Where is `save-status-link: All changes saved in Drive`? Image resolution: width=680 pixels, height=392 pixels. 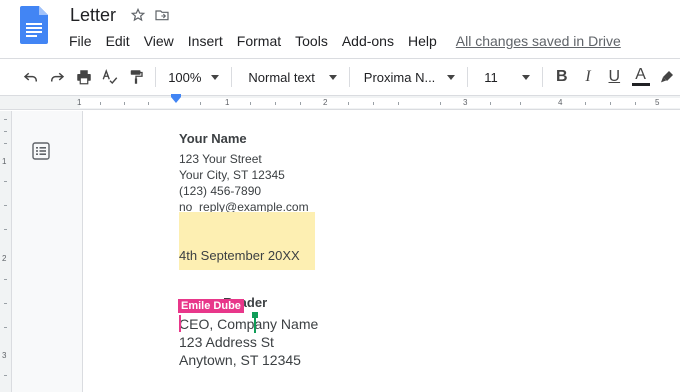
save-status-link: All changes saved in Drive is located at coordinates (538, 41).